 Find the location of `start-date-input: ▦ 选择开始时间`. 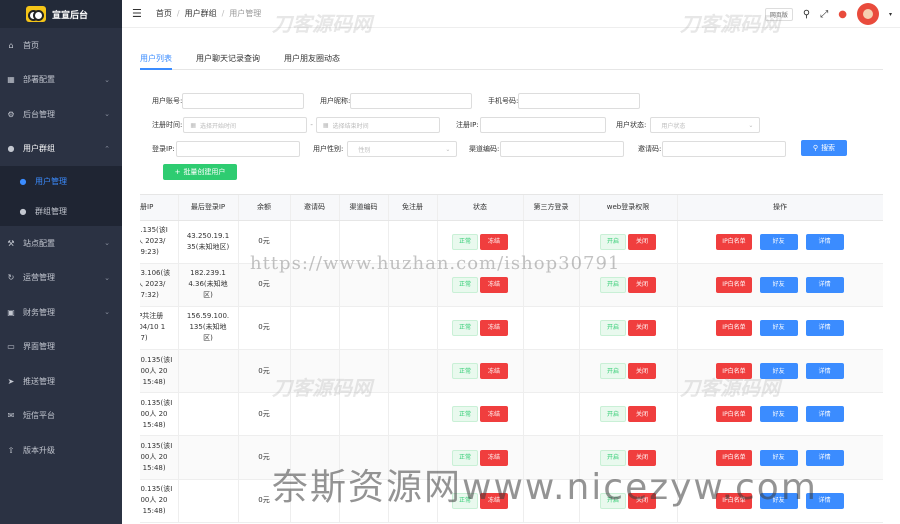

start-date-input: ▦ 选择开始时间 is located at coordinates (245, 125).